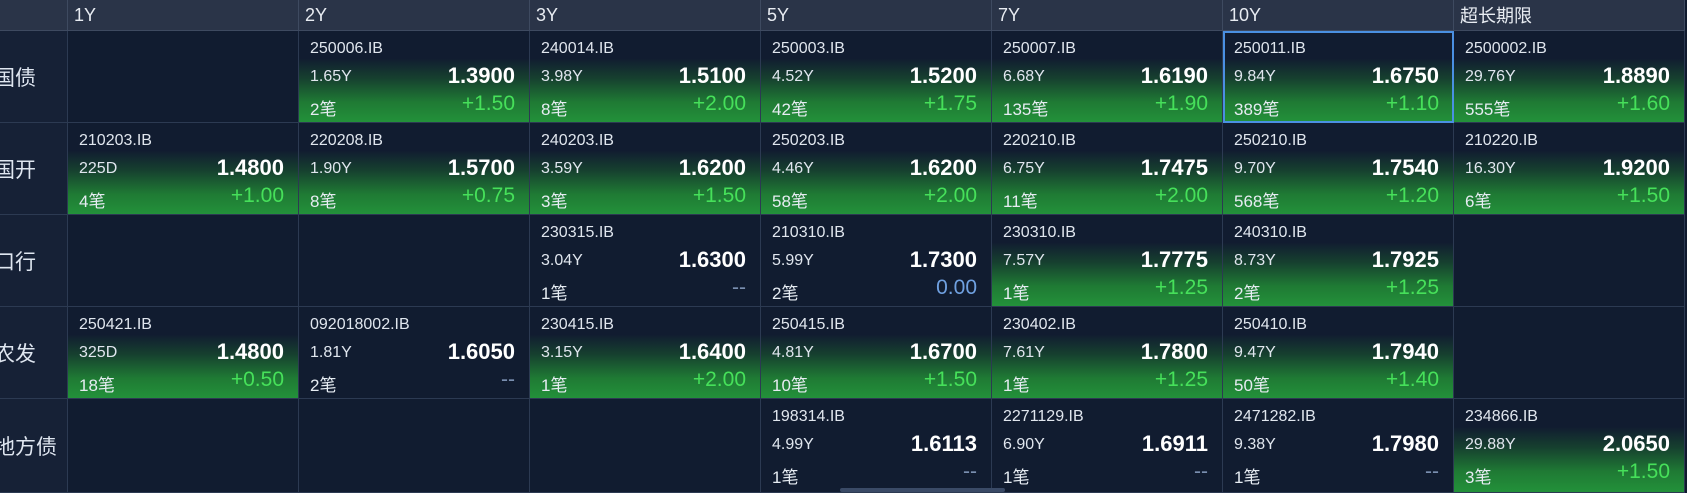 The image size is (1687, 493). I want to click on row-label: 地方债, so click(34, 446).